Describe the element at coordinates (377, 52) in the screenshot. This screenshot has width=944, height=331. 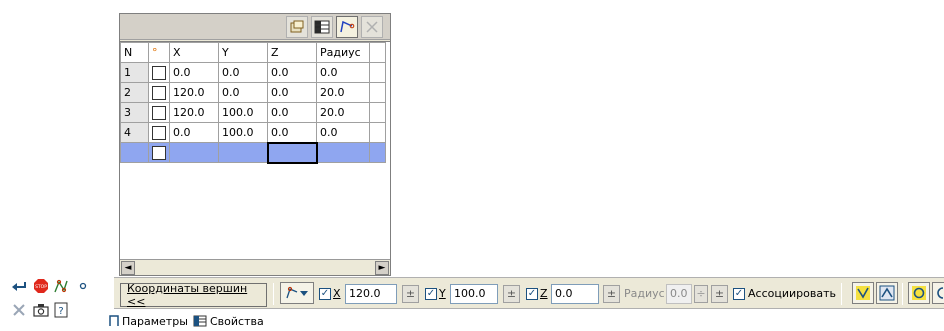
I see `col-extra` at that location.